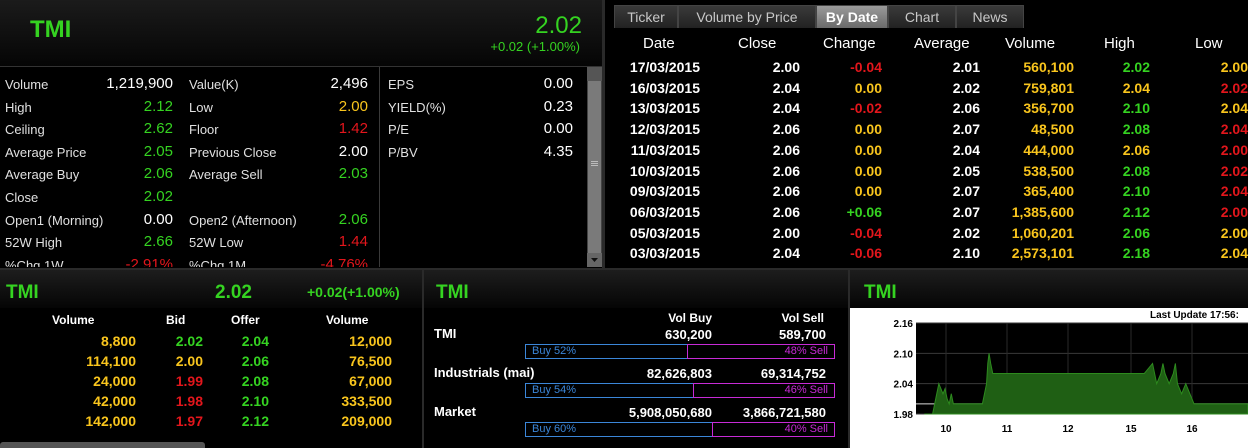  I want to click on column-header: Volume, so click(1030, 43).